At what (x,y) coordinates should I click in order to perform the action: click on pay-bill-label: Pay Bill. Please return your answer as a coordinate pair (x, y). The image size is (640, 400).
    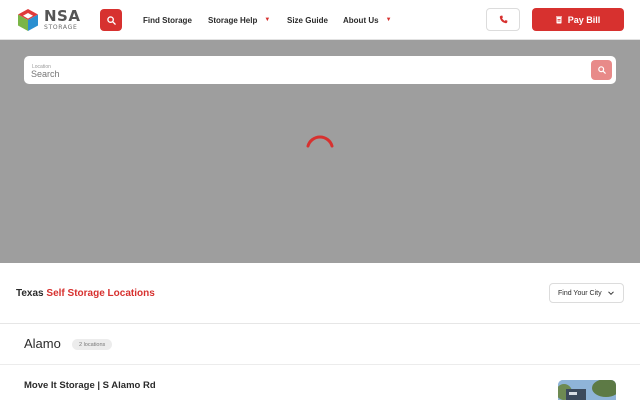
    Looking at the image, I should click on (584, 19).